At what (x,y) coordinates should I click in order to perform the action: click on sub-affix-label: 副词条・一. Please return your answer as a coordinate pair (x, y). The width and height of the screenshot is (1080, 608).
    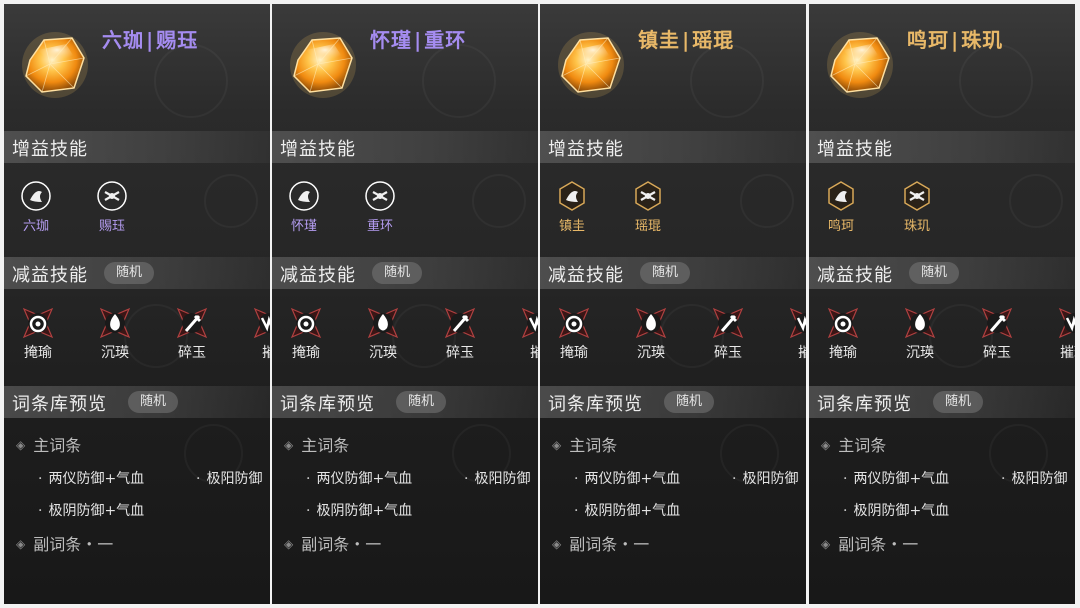
    Looking at the image, I should click on (609, 544).